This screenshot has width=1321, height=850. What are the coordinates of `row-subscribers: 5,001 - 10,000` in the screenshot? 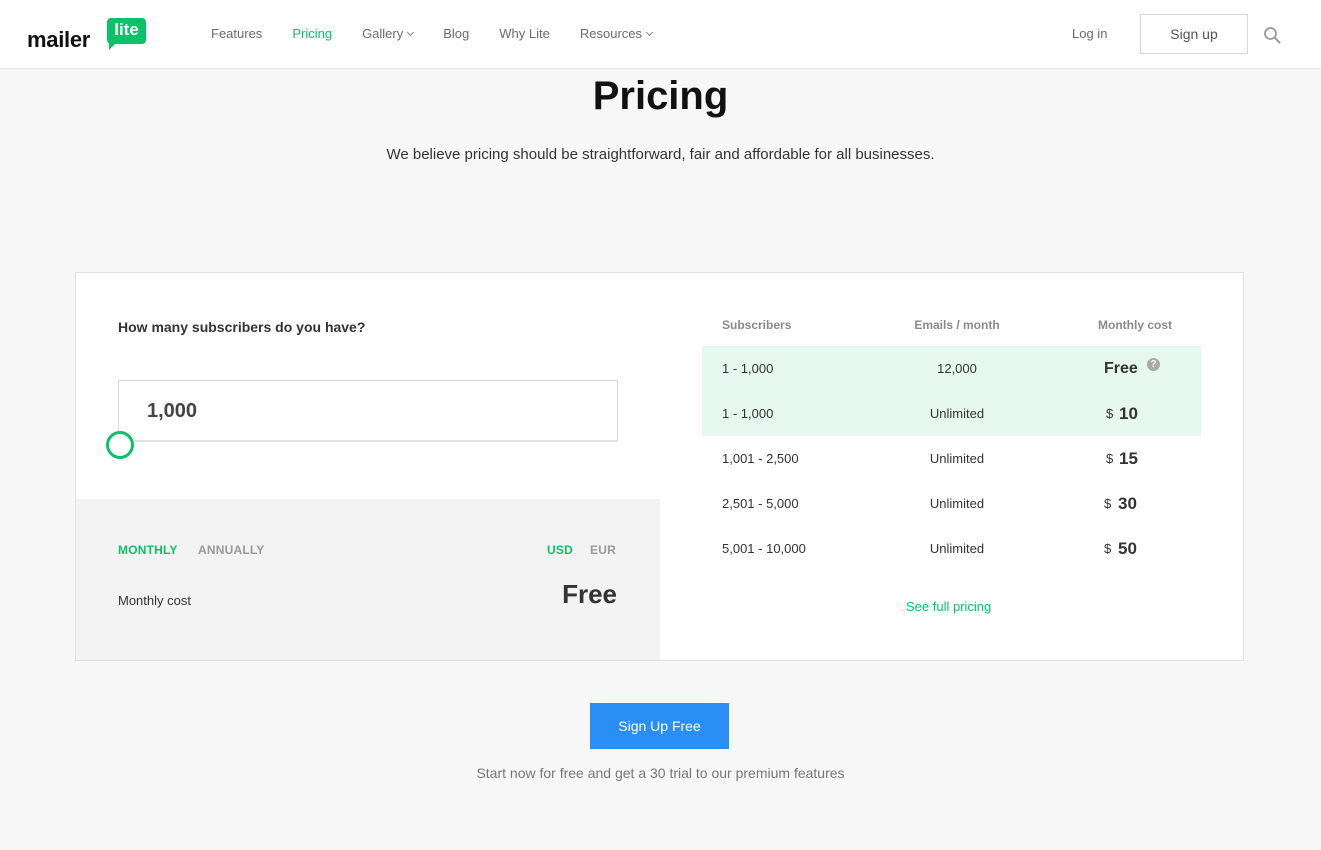 It's located at (764, 548).